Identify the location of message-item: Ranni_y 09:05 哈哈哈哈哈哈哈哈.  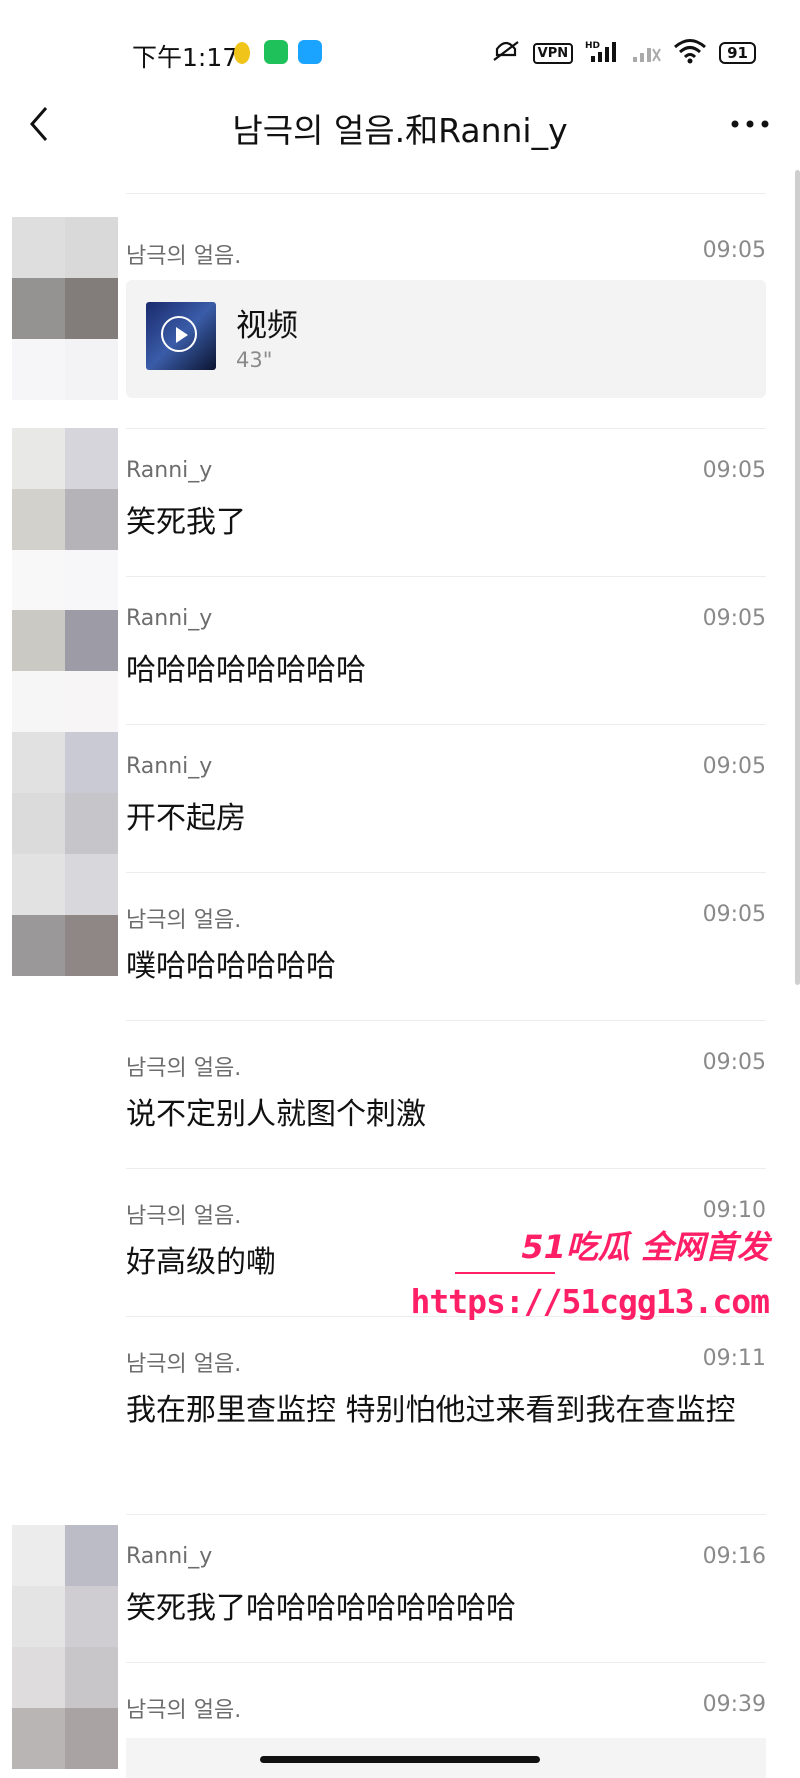
(446, 661).